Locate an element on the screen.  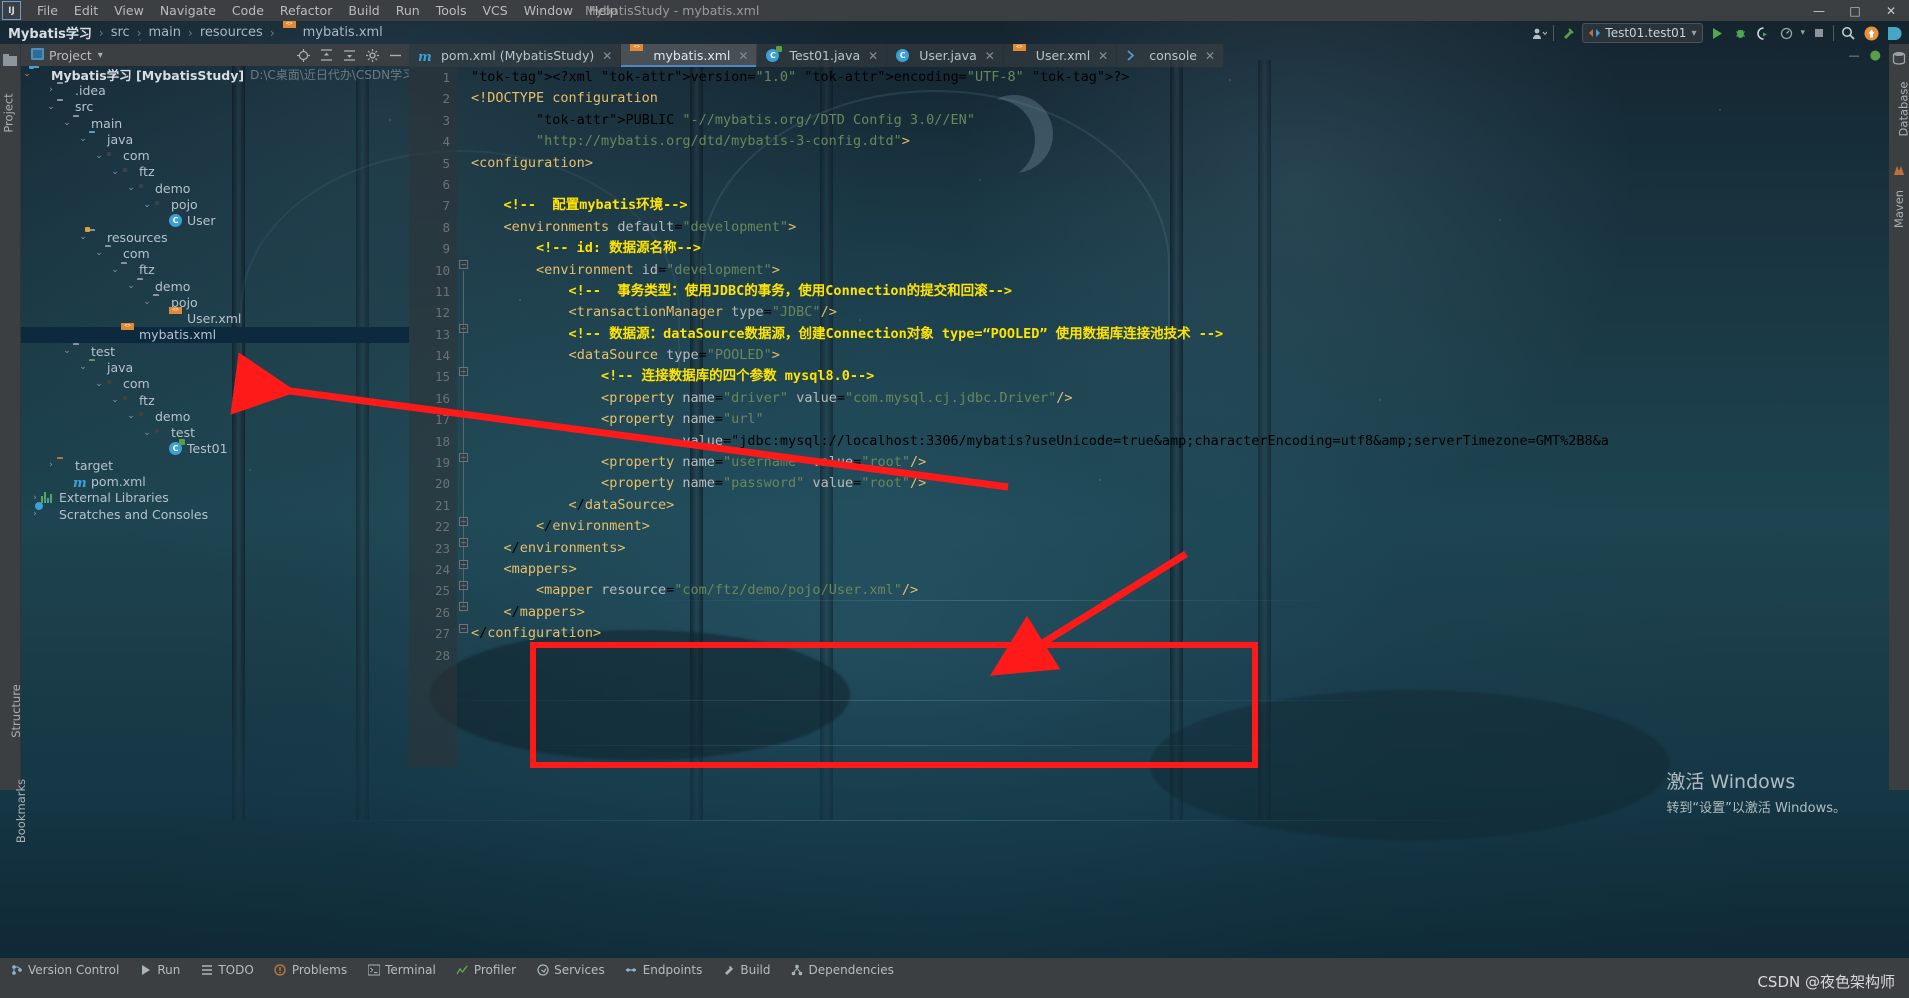
menu-item-build: Build is located at coordinates (363, 10).